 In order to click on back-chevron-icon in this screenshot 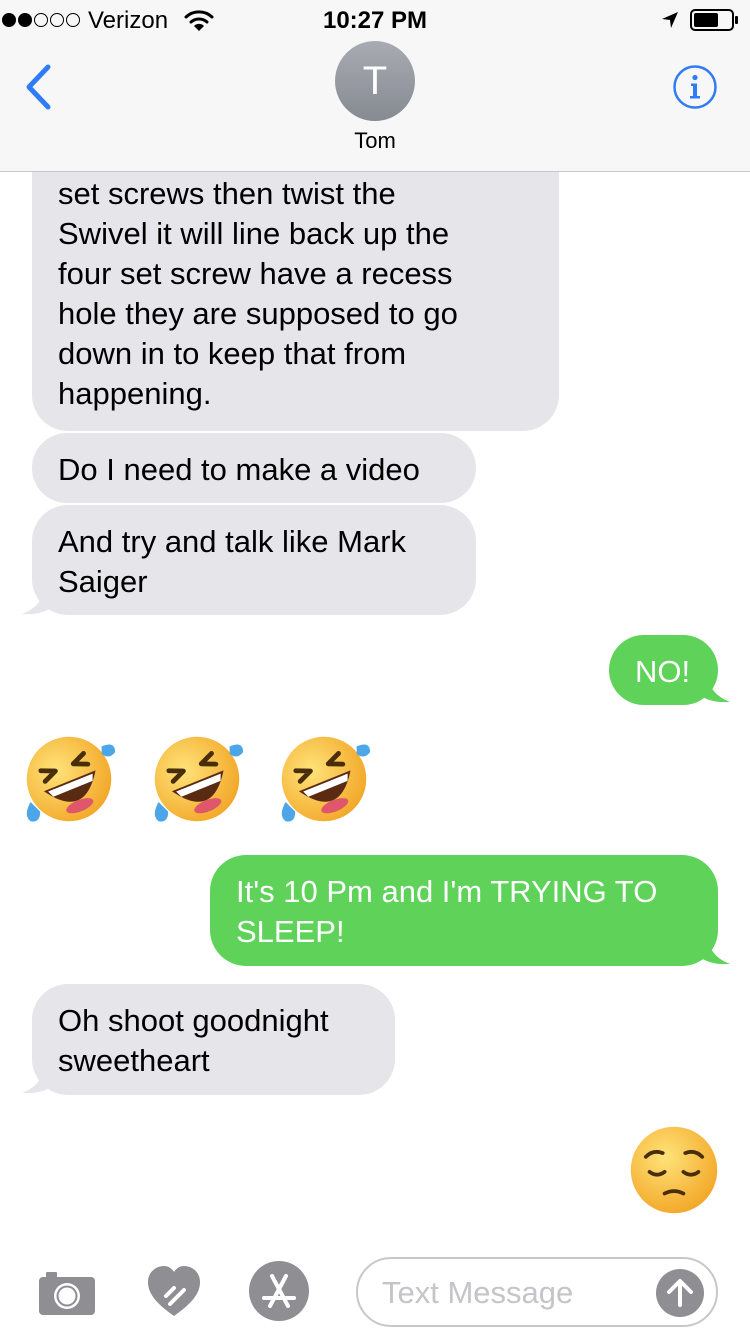, I will do `click(38, 87)`.